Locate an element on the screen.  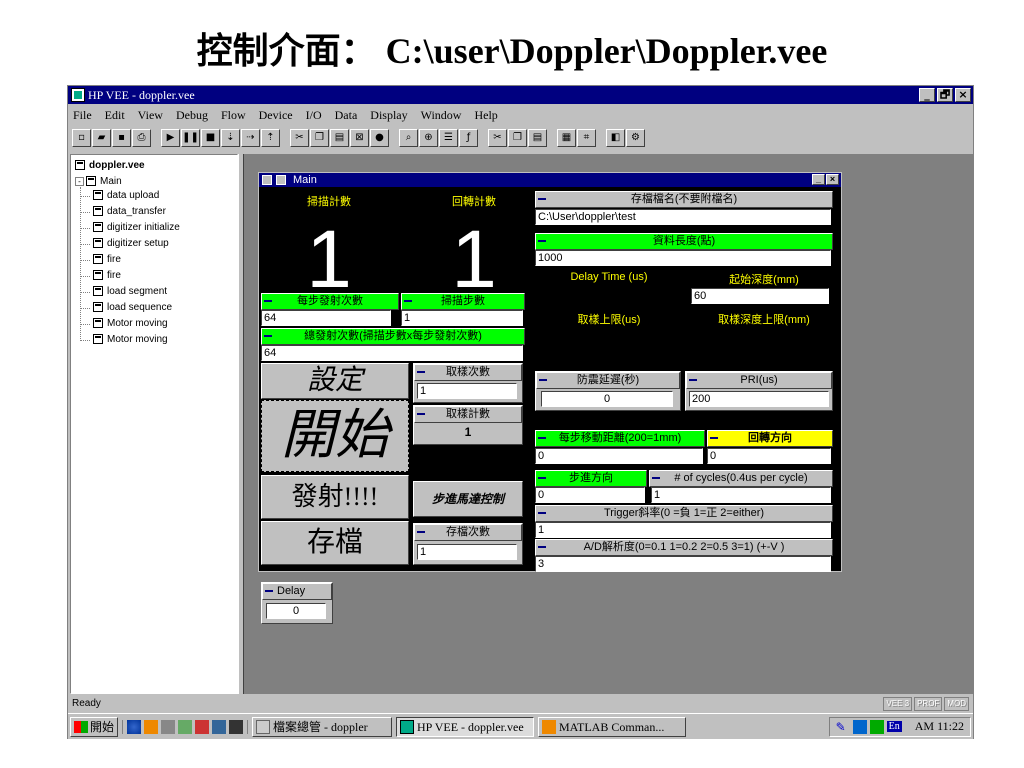
tree-item: digitizer initialize is located at coordinates (136, 228).